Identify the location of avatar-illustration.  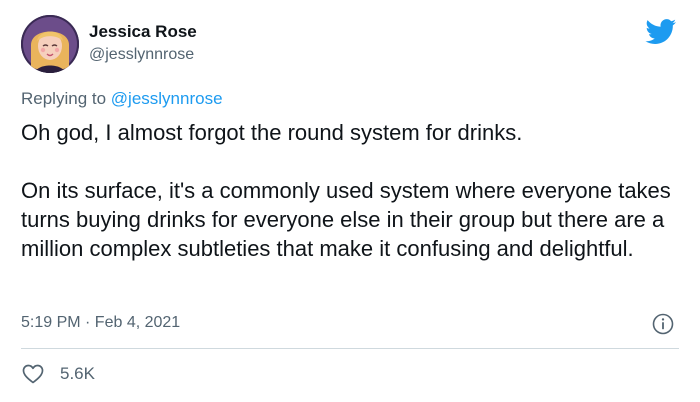
(50, 44).